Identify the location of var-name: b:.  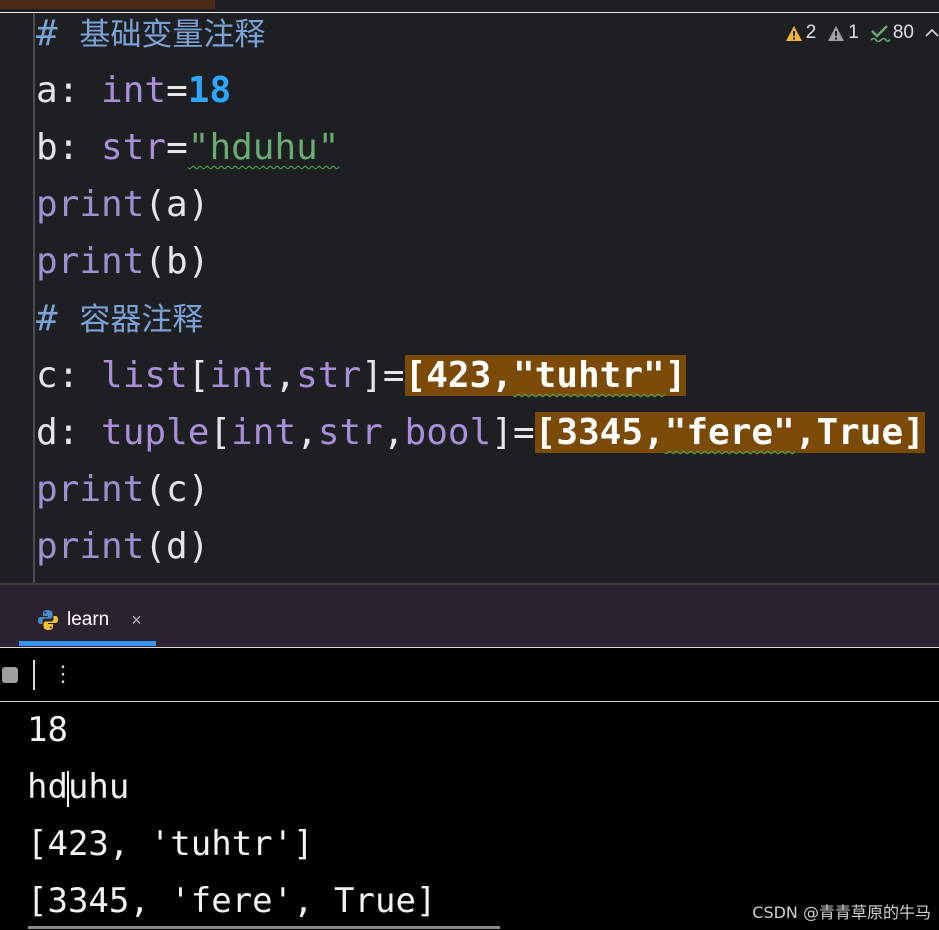
(58, 147).